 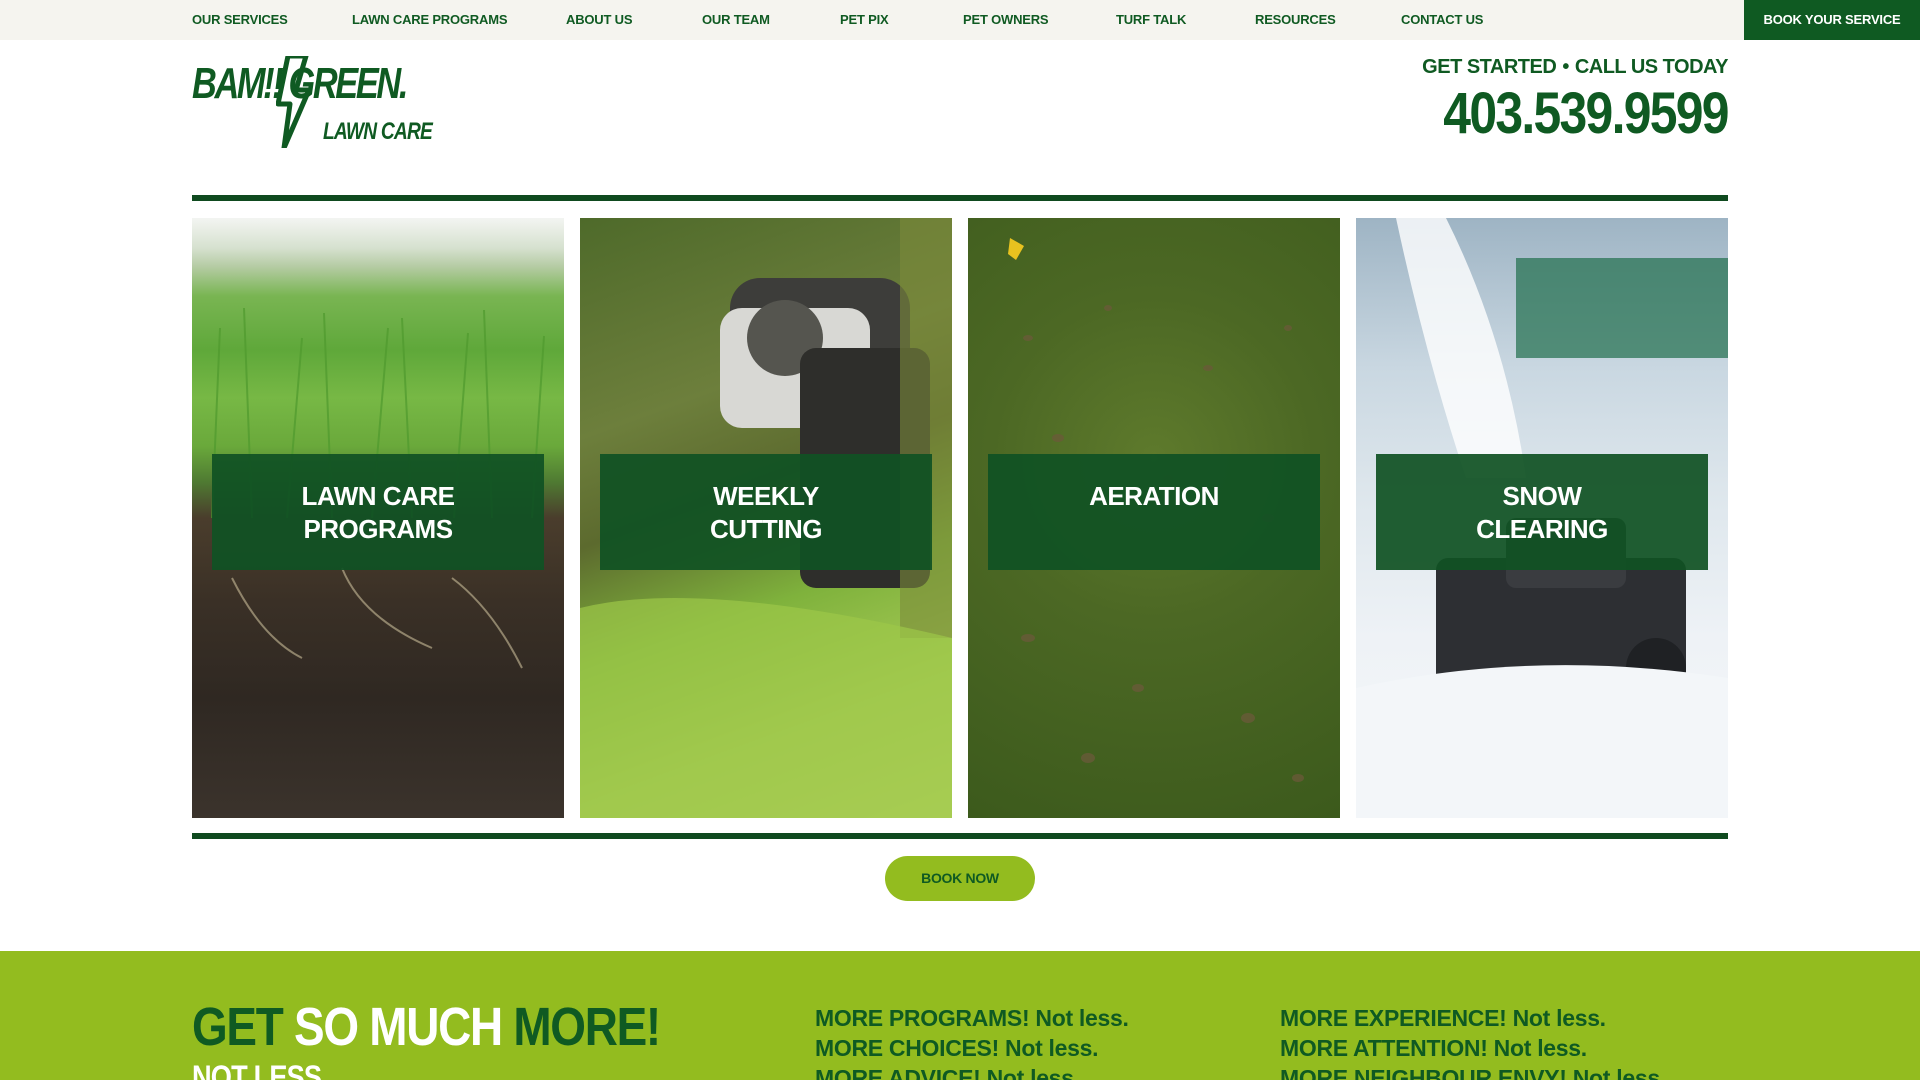 What do you see at coordinates (1384, 1048) in the screenshot?
I see `list-item-strong: MORE ATTENTION!` at bounding box center [1384, 1048].